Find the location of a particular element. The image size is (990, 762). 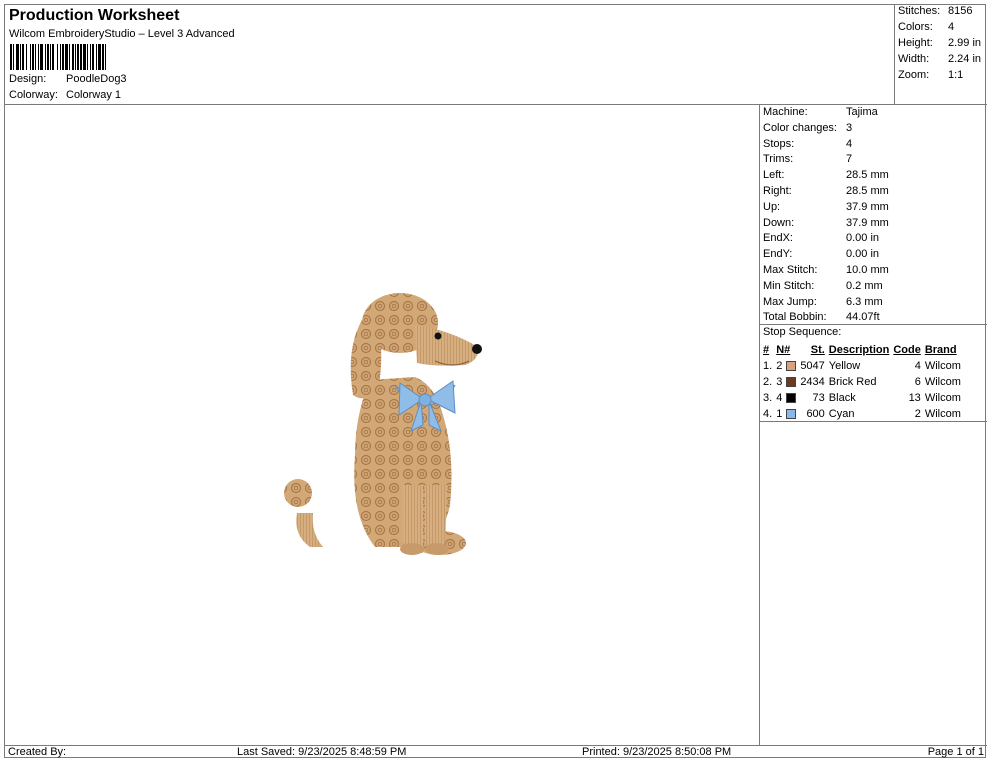

info-value: Tajima is located at coordinates (862, 112).